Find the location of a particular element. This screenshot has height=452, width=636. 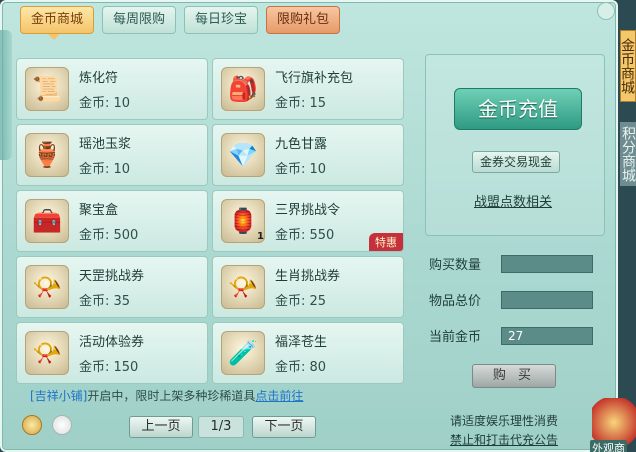

item-name: 飞行旗补充包 is located at coordinates (314, 78).